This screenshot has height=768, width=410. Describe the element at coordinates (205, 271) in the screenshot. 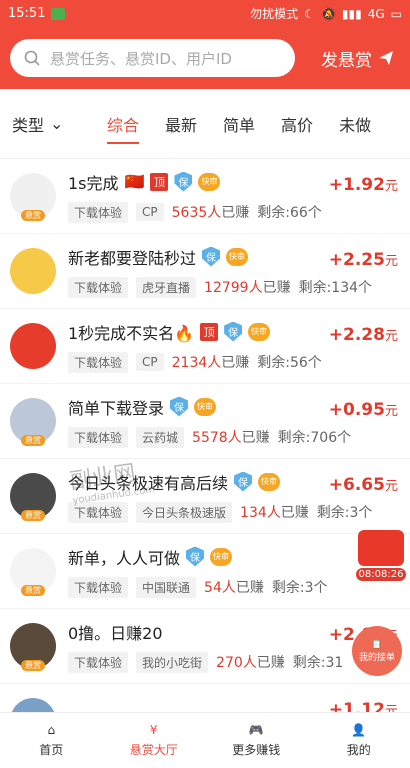

I see `task-item: 新老都要登陆秒过保快审 下载体验 虎牙直播 12799人已赚 剩余:134个 +2.25元` at that location.